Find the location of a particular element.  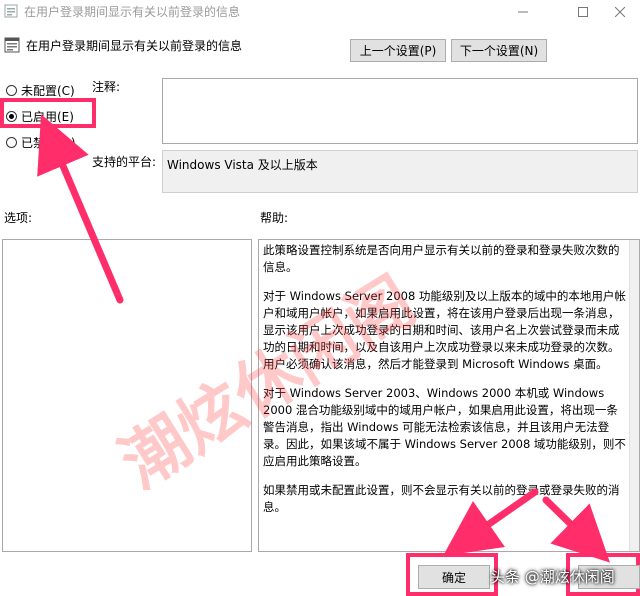

arrow-to-enabled is located at coordinates (80, 209).